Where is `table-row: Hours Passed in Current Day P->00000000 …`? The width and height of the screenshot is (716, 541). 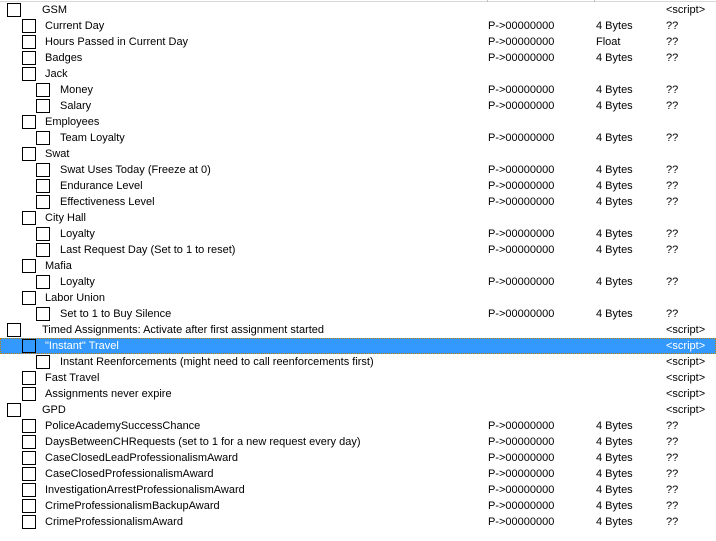
table-row: Hours Passed in Current Day P->00000000 … is located at coordinates (358, 42).